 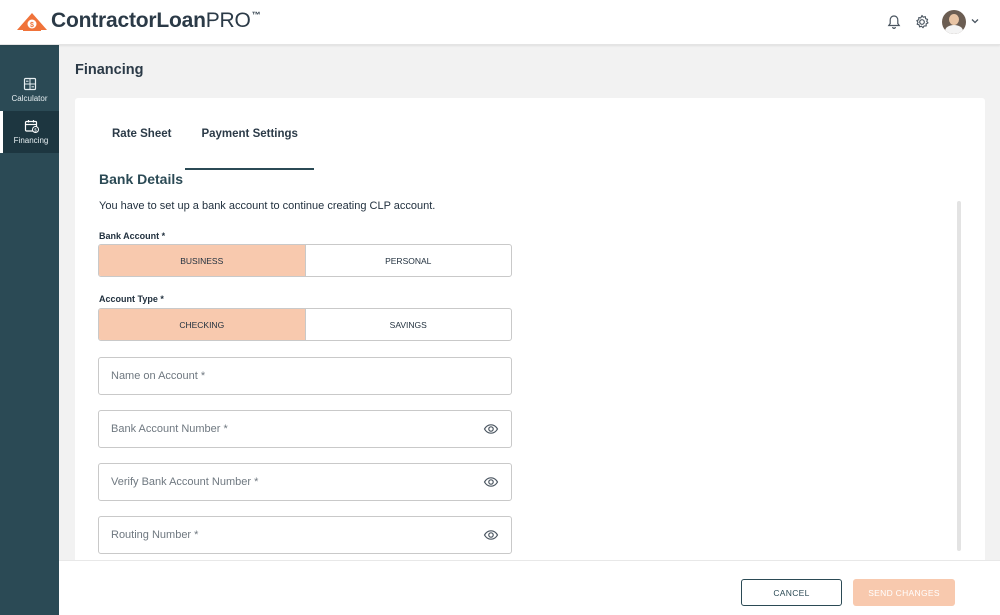 I want to click on top-bar: $ ContractorLoanPRO™, so click(x=500, y=22).